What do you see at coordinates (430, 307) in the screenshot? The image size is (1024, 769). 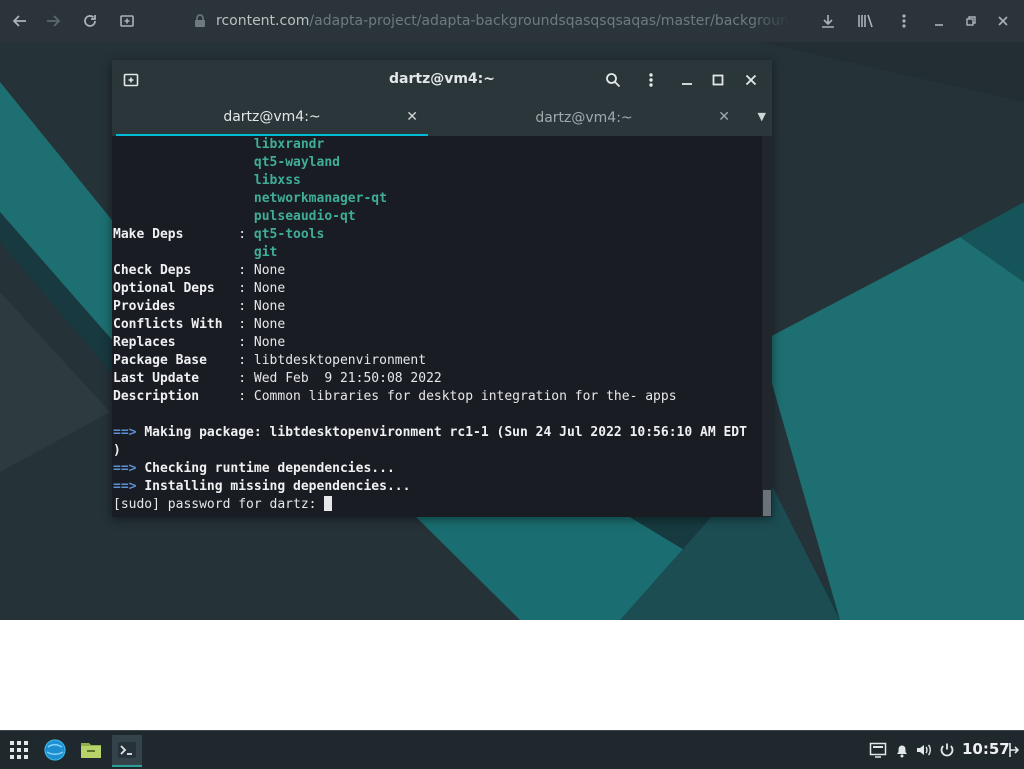 I see `info-line: Provides : None` at bounding box center [430, 307].